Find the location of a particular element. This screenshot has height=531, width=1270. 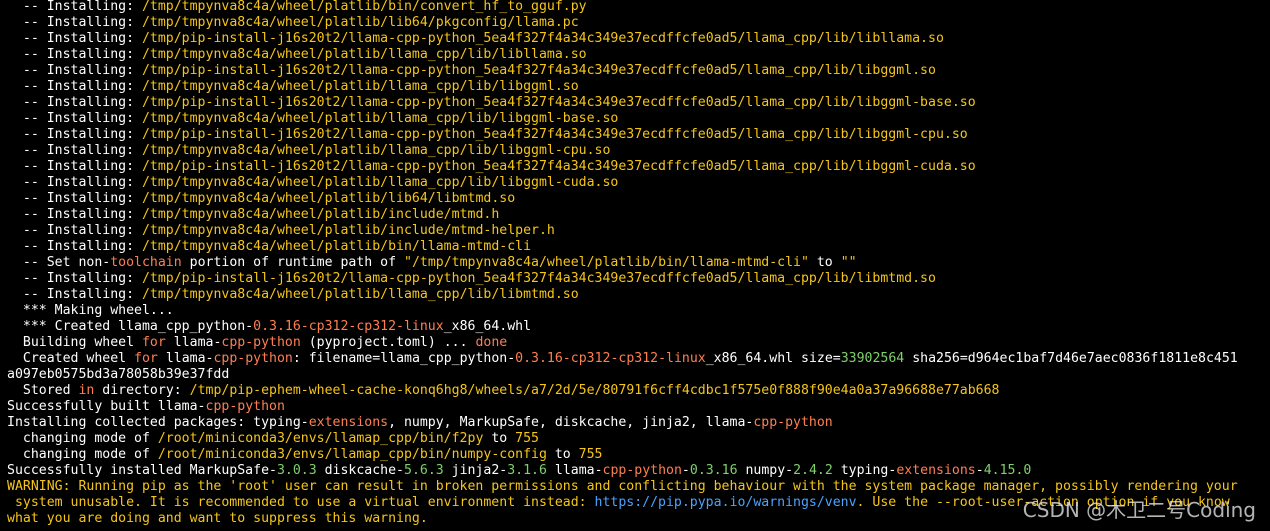

terminal-text: toolchain is located at coordinates (146, 262).